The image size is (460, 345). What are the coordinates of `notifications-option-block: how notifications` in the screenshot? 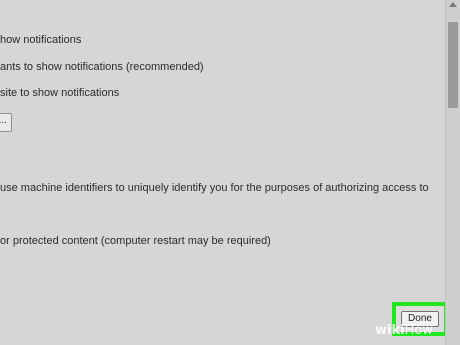 It's located at (40, 40).